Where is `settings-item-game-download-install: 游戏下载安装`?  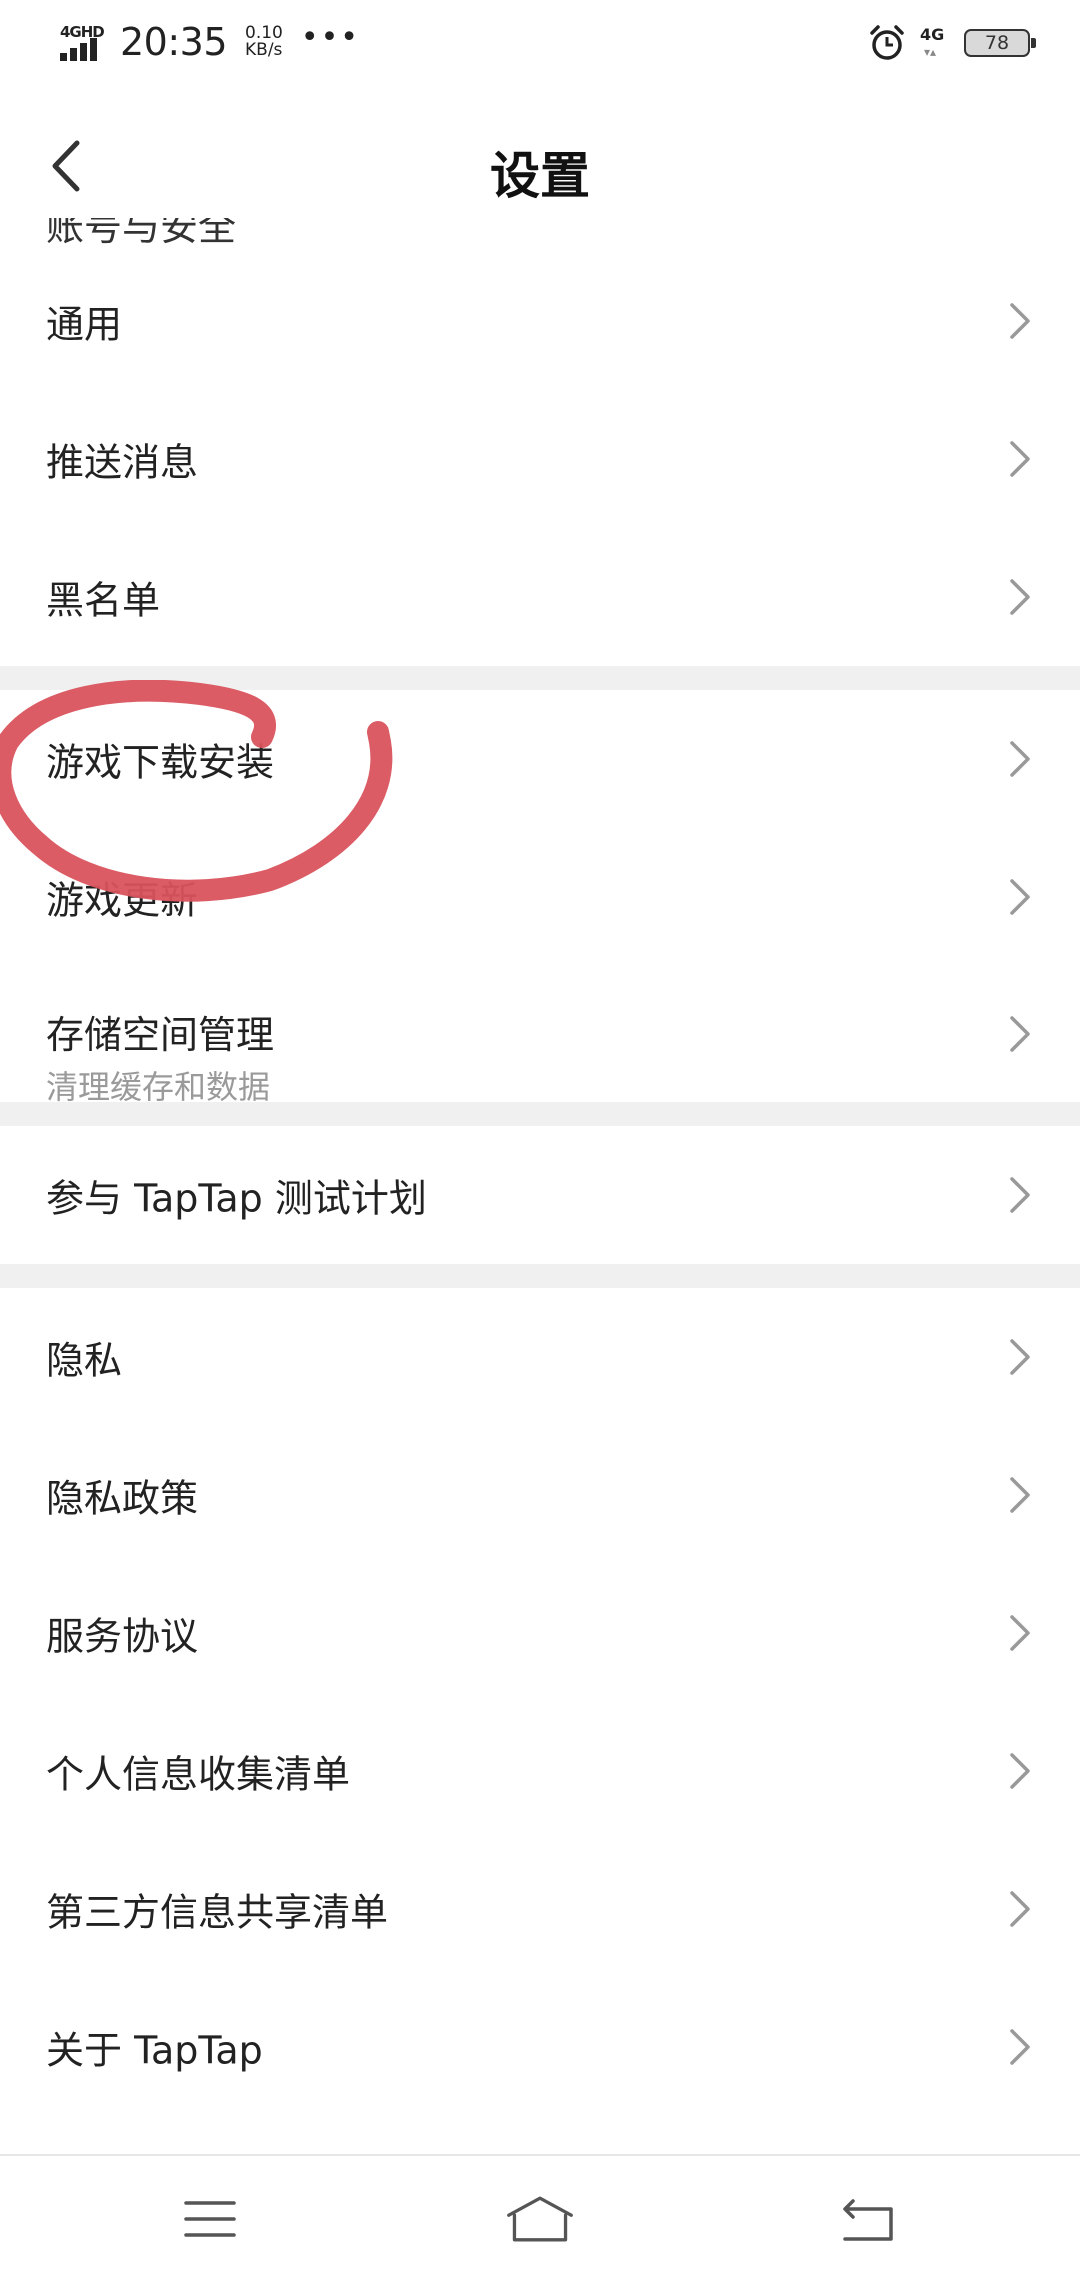
settings-item-game-download-install: 游戏下载安装 is located at coordinates (540, 759).